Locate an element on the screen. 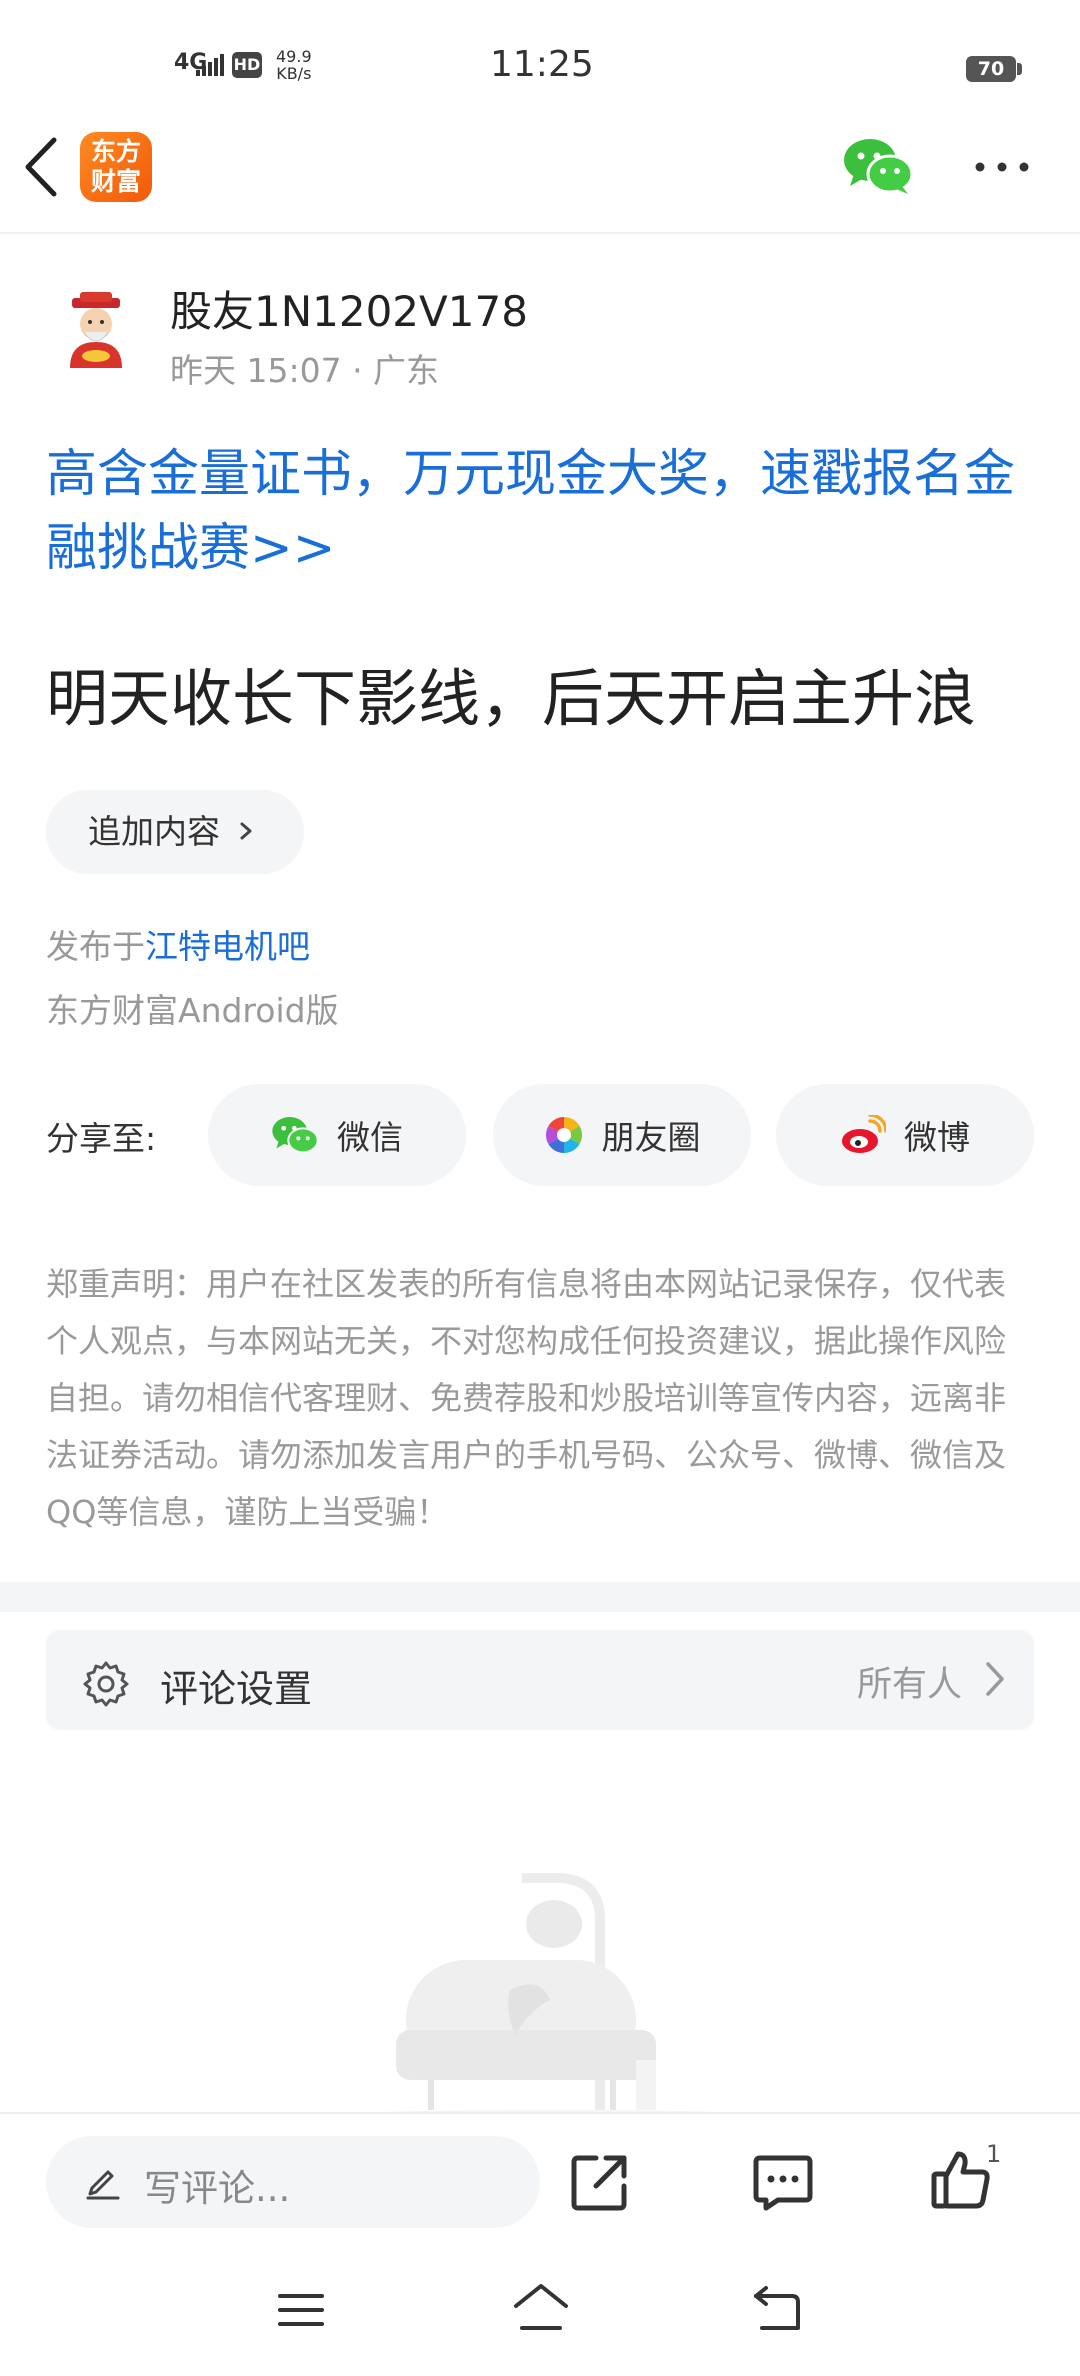 The height and width of the screenshot is (2376, 1080). status-time: 11:25 is located at coordinates (542, 64).